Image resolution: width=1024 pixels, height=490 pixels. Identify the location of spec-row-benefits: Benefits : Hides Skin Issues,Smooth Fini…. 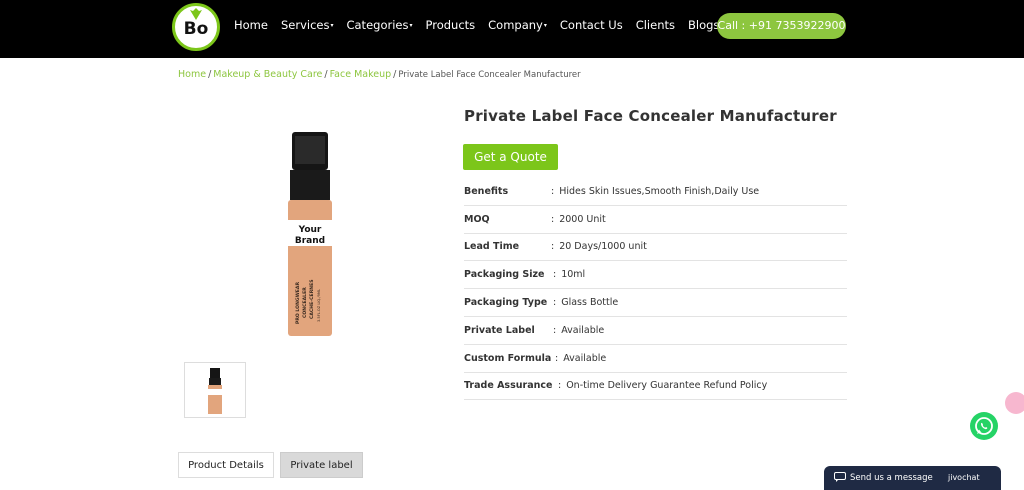
(655, 192).